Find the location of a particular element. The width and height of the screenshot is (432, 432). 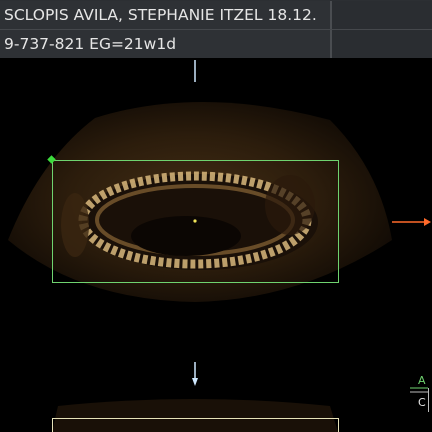

lower-scan-sector is located at coordinates (195, 415).